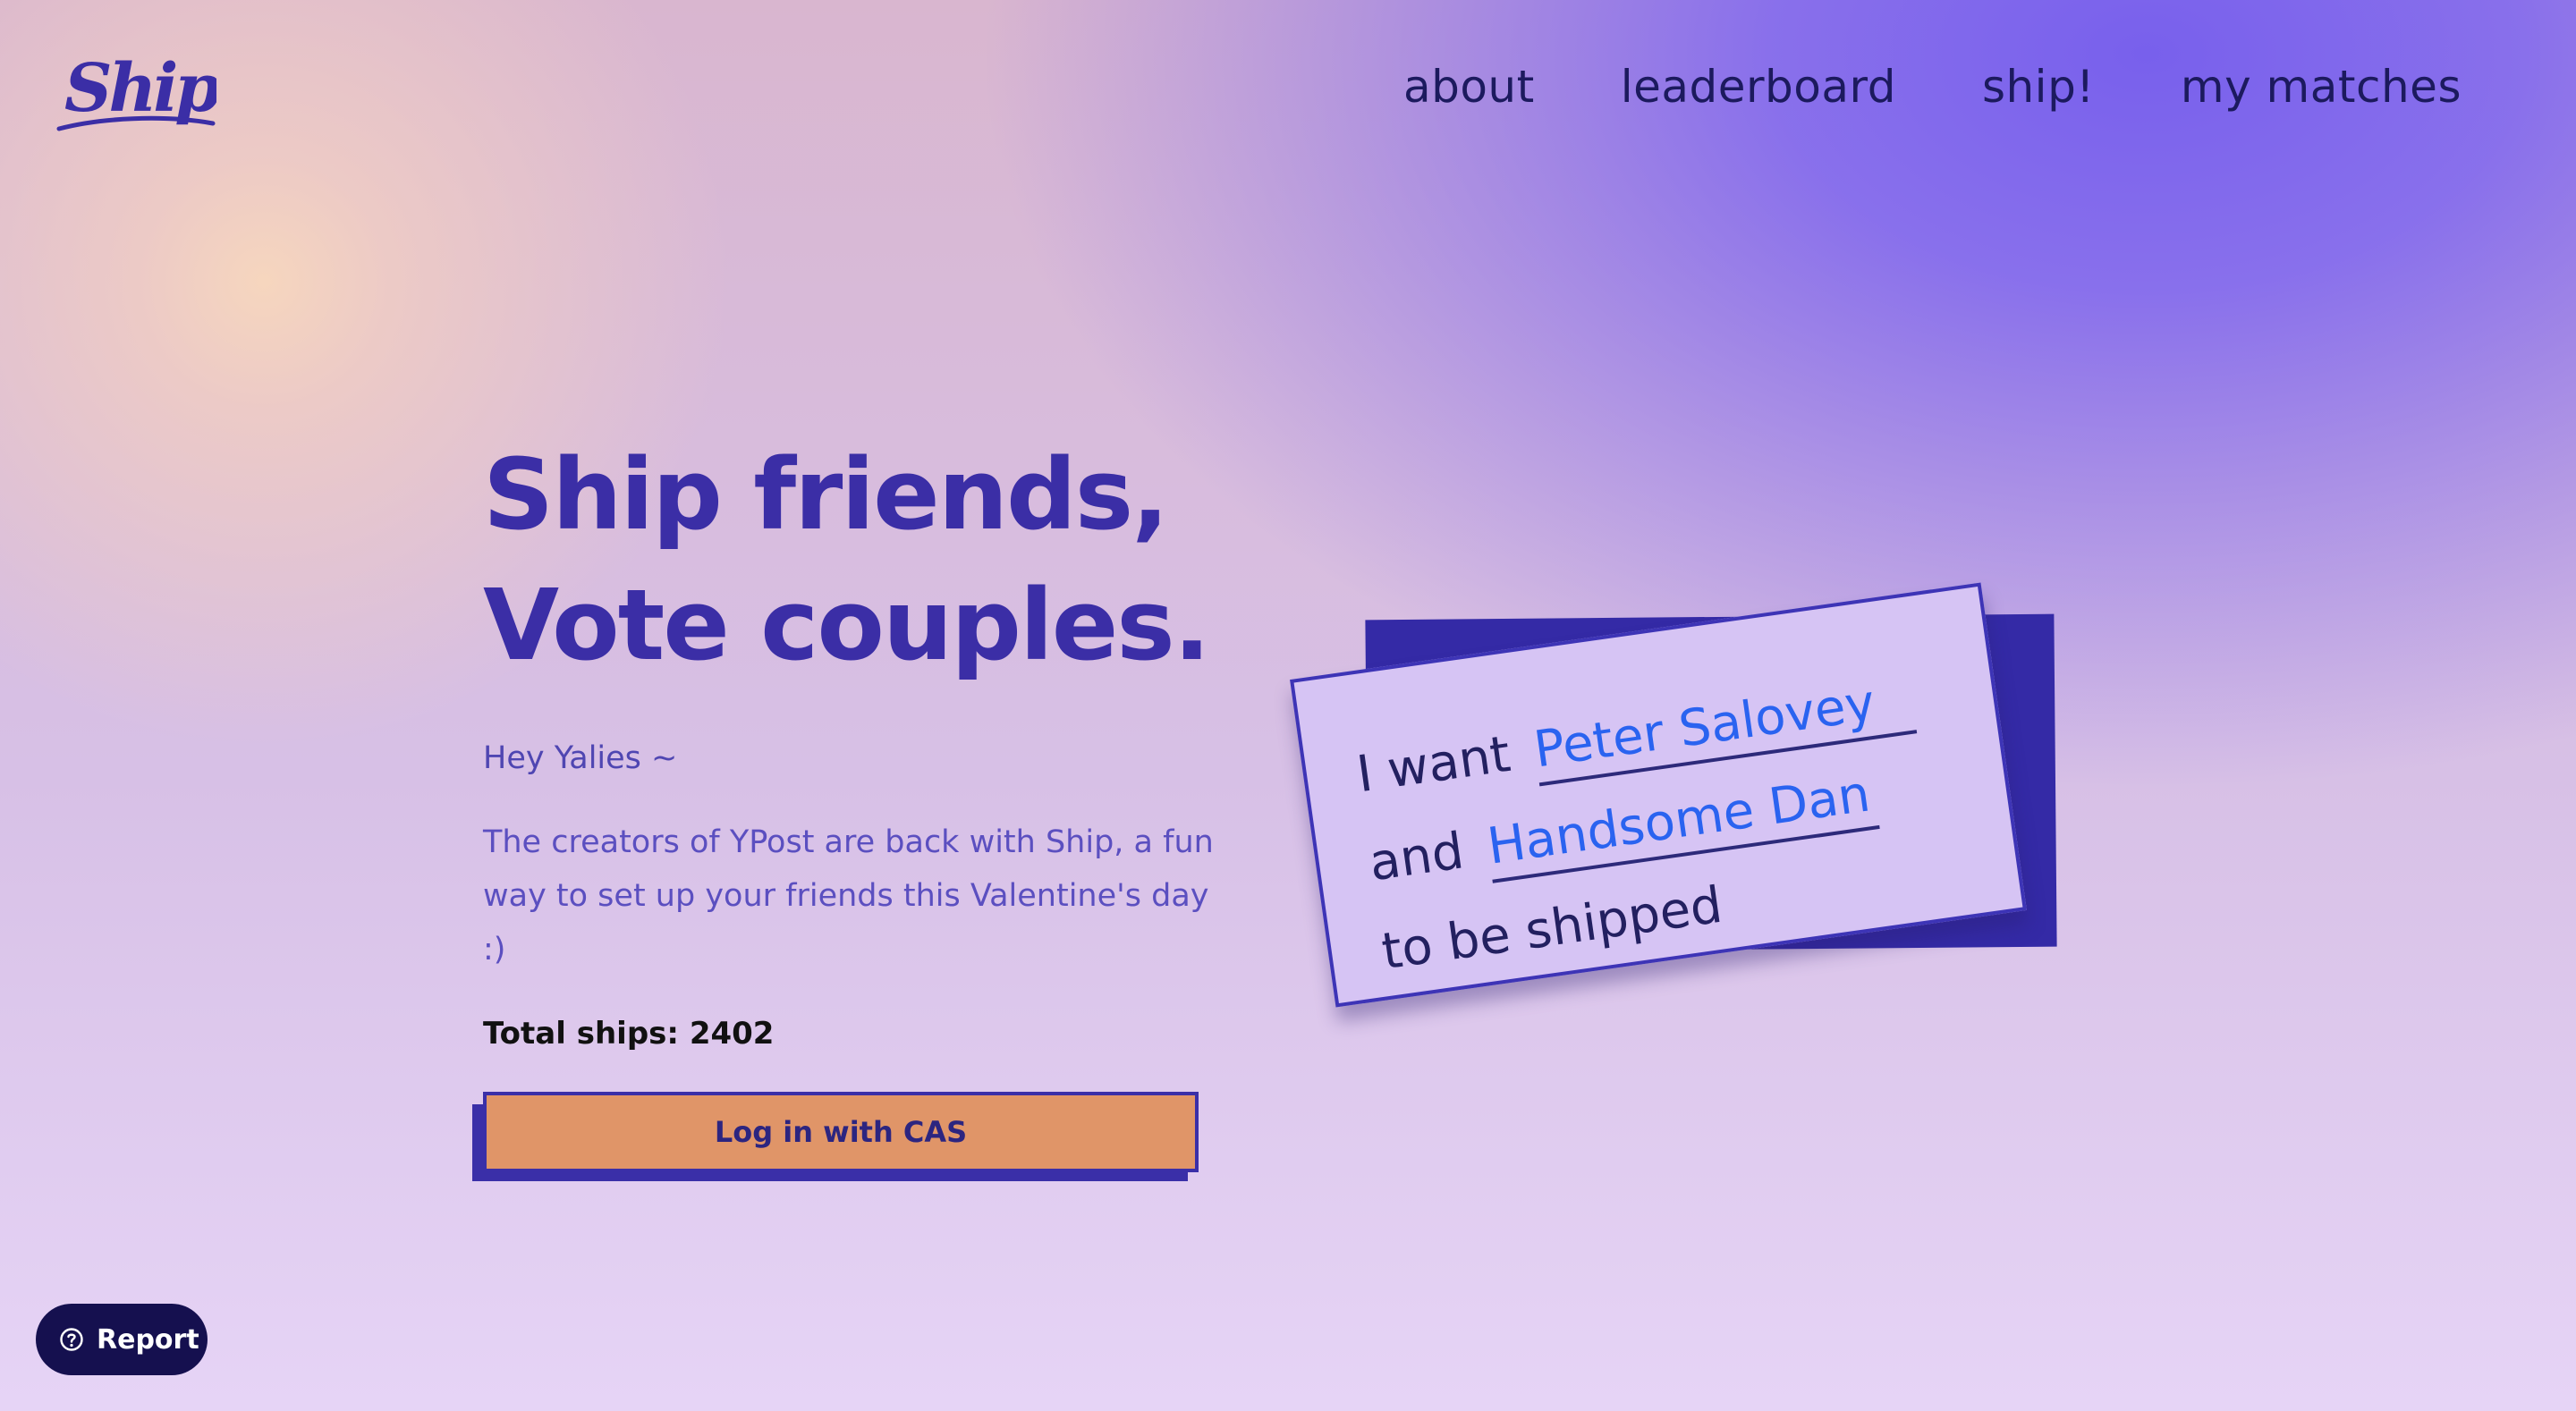 This screenshot has height=1411, width=2576. Describe the element at coordinates (580, 758) in the screenshot. I see `greeting-text: Hey Yalies ~` at that location.